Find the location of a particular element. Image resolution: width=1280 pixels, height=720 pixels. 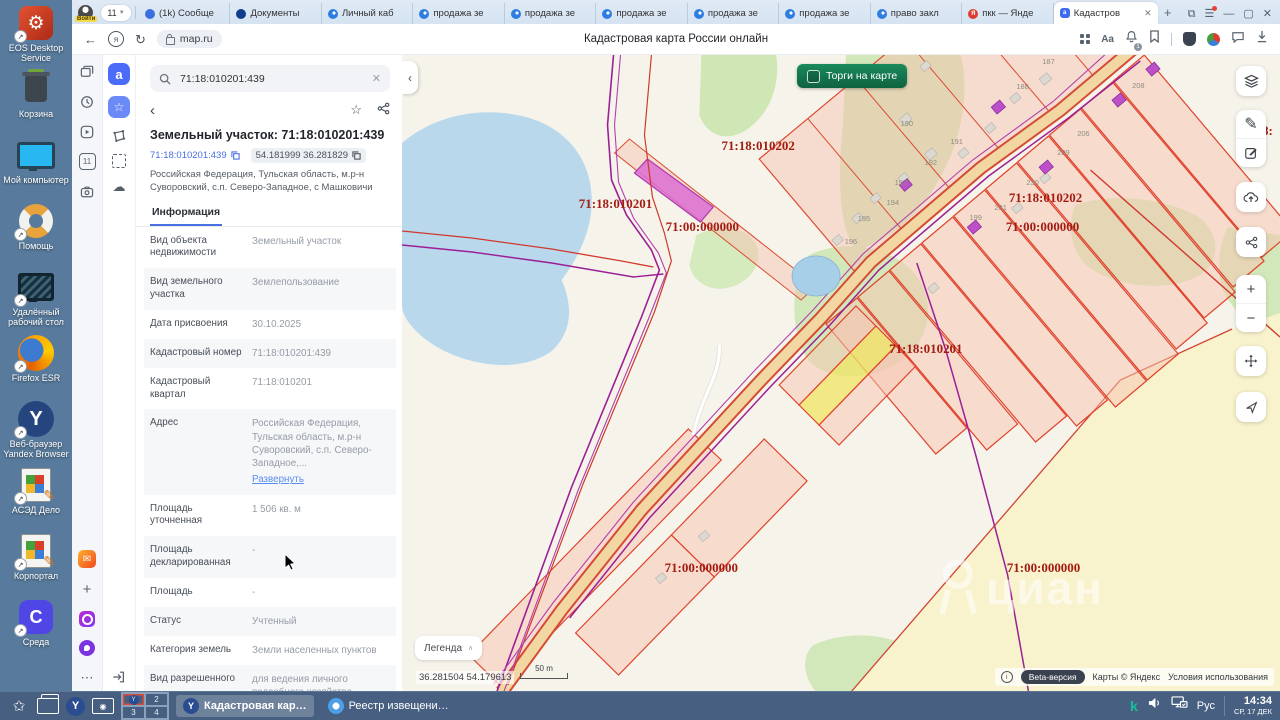

display-settings-icon is located at coordinates (1179, 705).